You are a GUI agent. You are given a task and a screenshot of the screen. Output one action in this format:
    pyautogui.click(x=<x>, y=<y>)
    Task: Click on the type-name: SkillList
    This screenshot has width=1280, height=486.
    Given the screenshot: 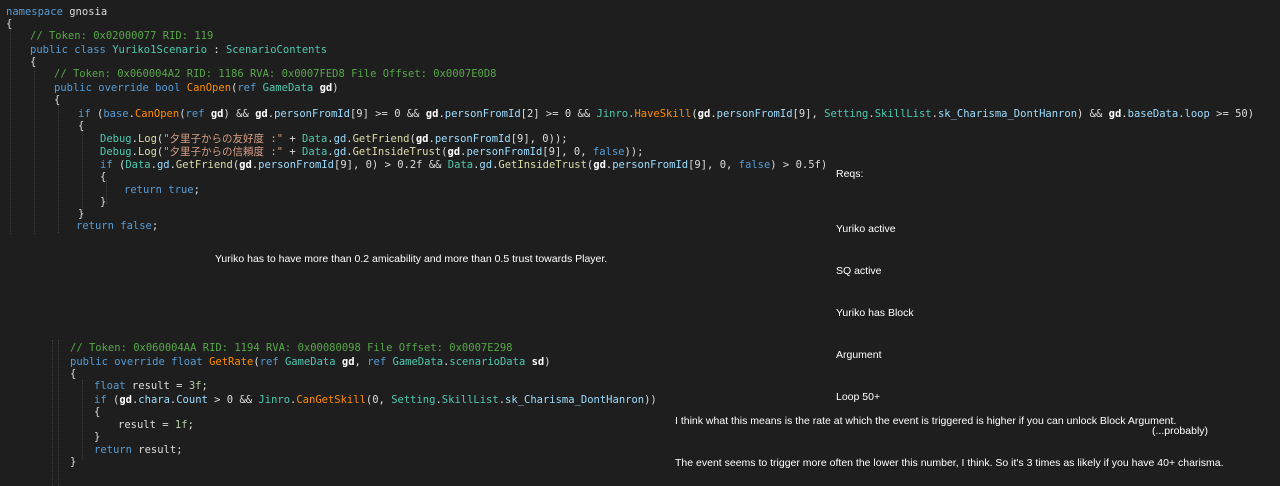 What is the action you would take?
    pyautogui.click(x=903, y=114)
    